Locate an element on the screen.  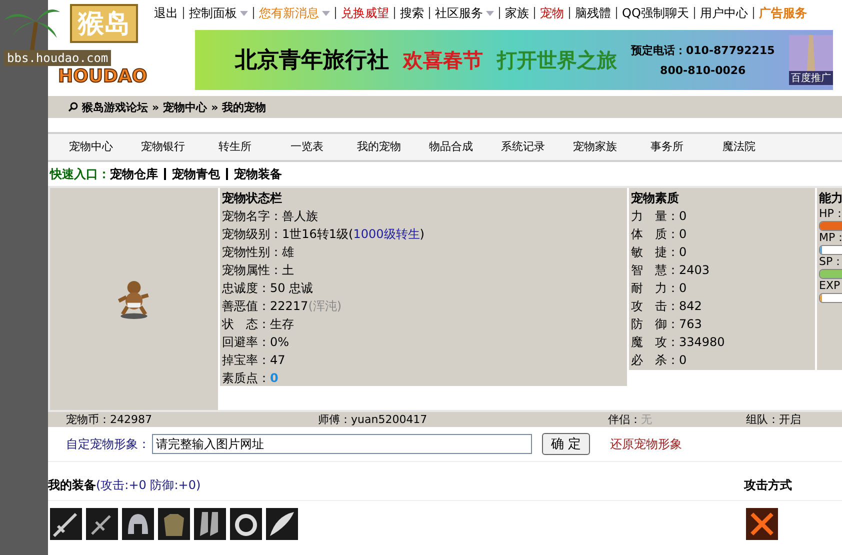
equipment-title: 我的装备(攻击:+0 防御:+0) is located at coordinates (124, 485).